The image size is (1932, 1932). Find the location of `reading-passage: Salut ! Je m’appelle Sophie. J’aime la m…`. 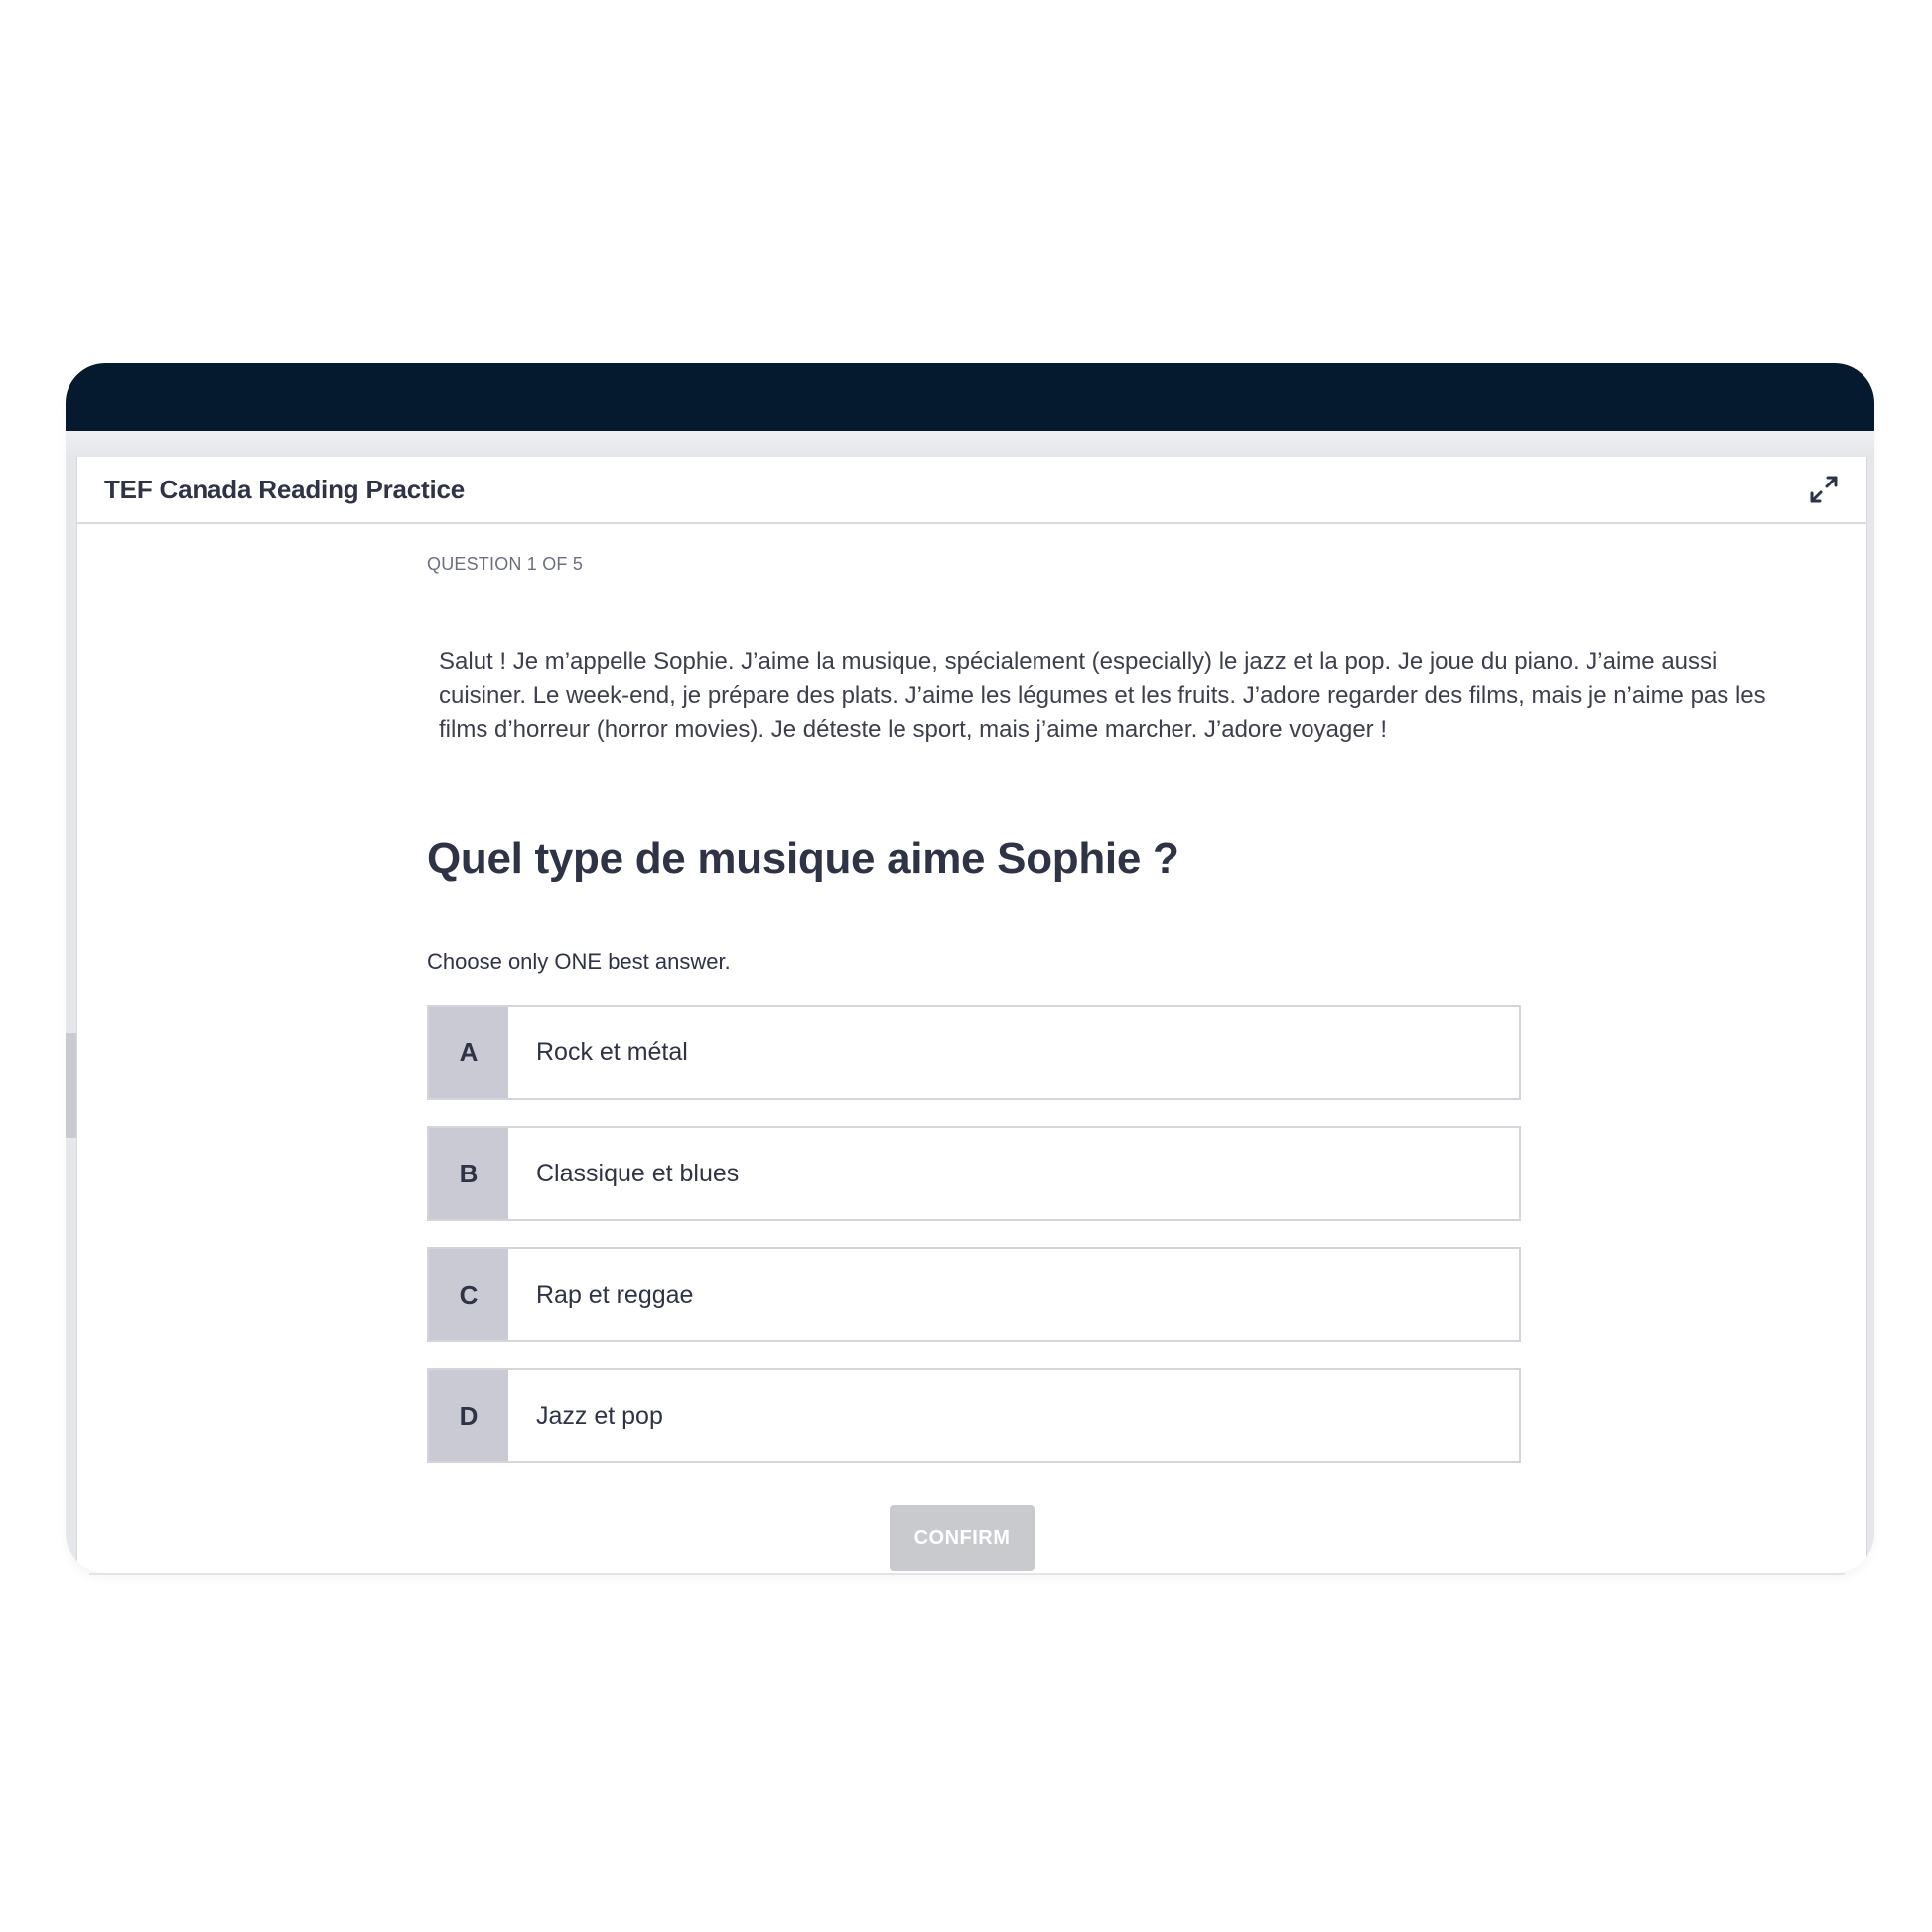

reading-passage: Salut ! Je m’appelle Sophie. J’aime la m… is located at coordinates (1103, 695).